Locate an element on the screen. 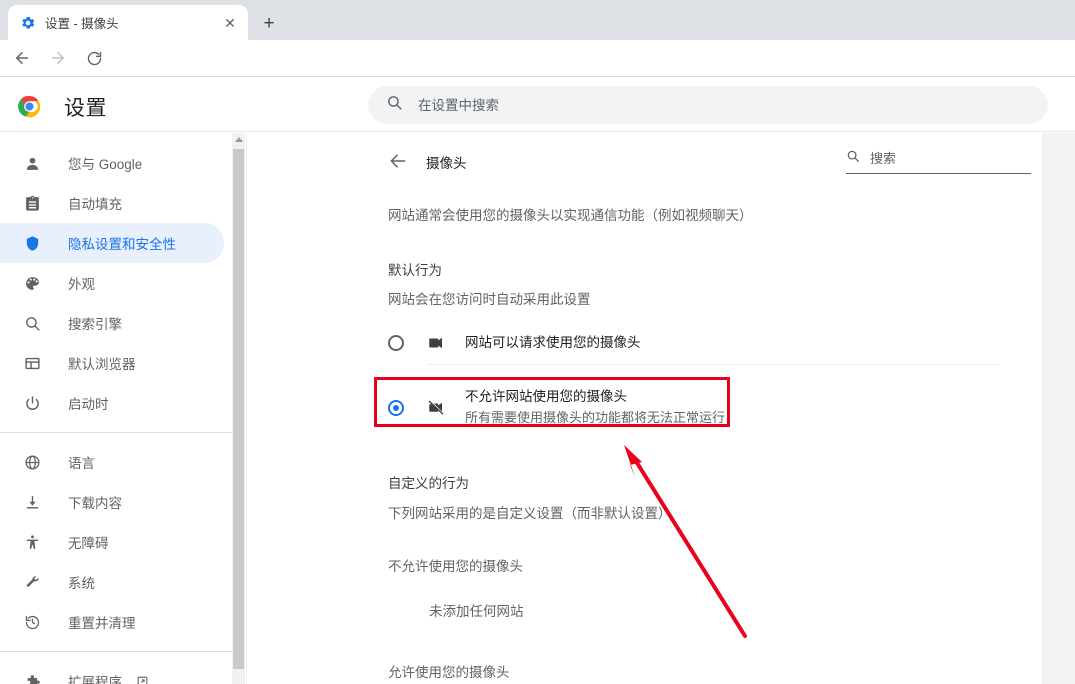  sidebar-item-languages: 语言 is located at coordinates (112, 462).